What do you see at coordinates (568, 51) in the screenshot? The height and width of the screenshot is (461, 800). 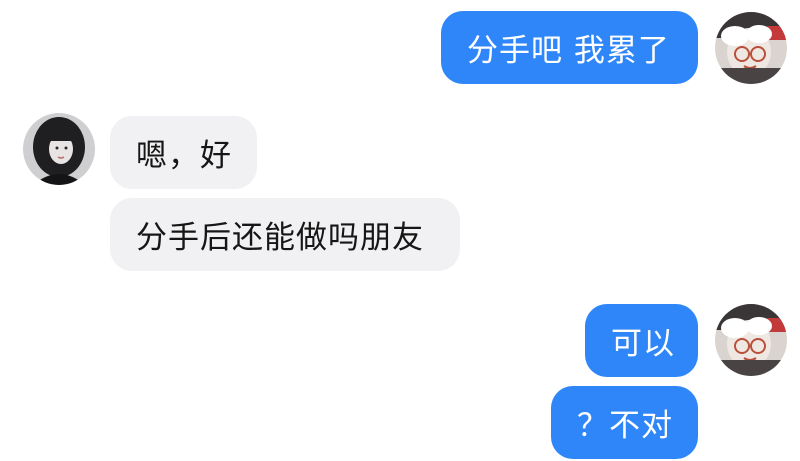 I see `message-text: 分手吧 我累了` at bounding box center [568, 51].